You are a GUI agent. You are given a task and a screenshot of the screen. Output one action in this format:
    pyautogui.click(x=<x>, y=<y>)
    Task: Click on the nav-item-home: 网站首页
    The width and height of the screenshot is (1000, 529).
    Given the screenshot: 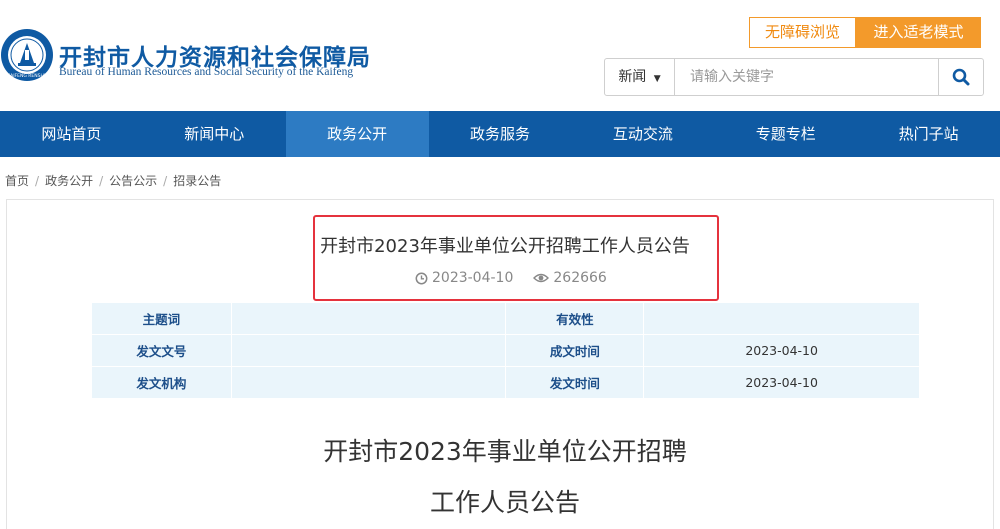 What is the action you would take?
    pyautogui.click(x=71, y=134)
    